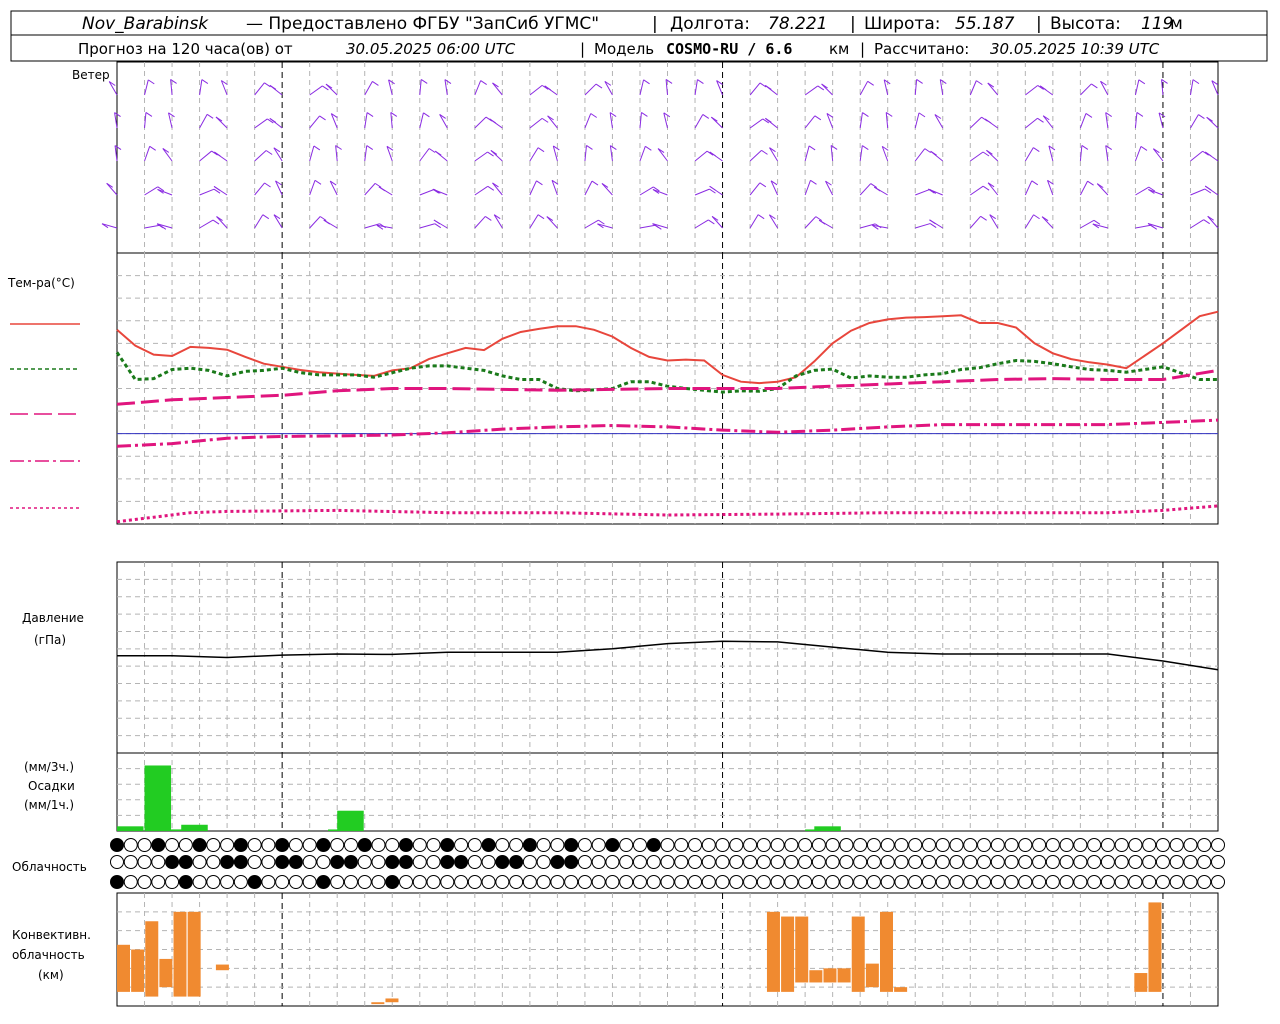 Image resolution: width=1280 pixels, height=1024 pixels. What do you see at coordinates (51, 786) in the screenshot?
I see `precip-title: Осадки` at bounding box center [51, 786].